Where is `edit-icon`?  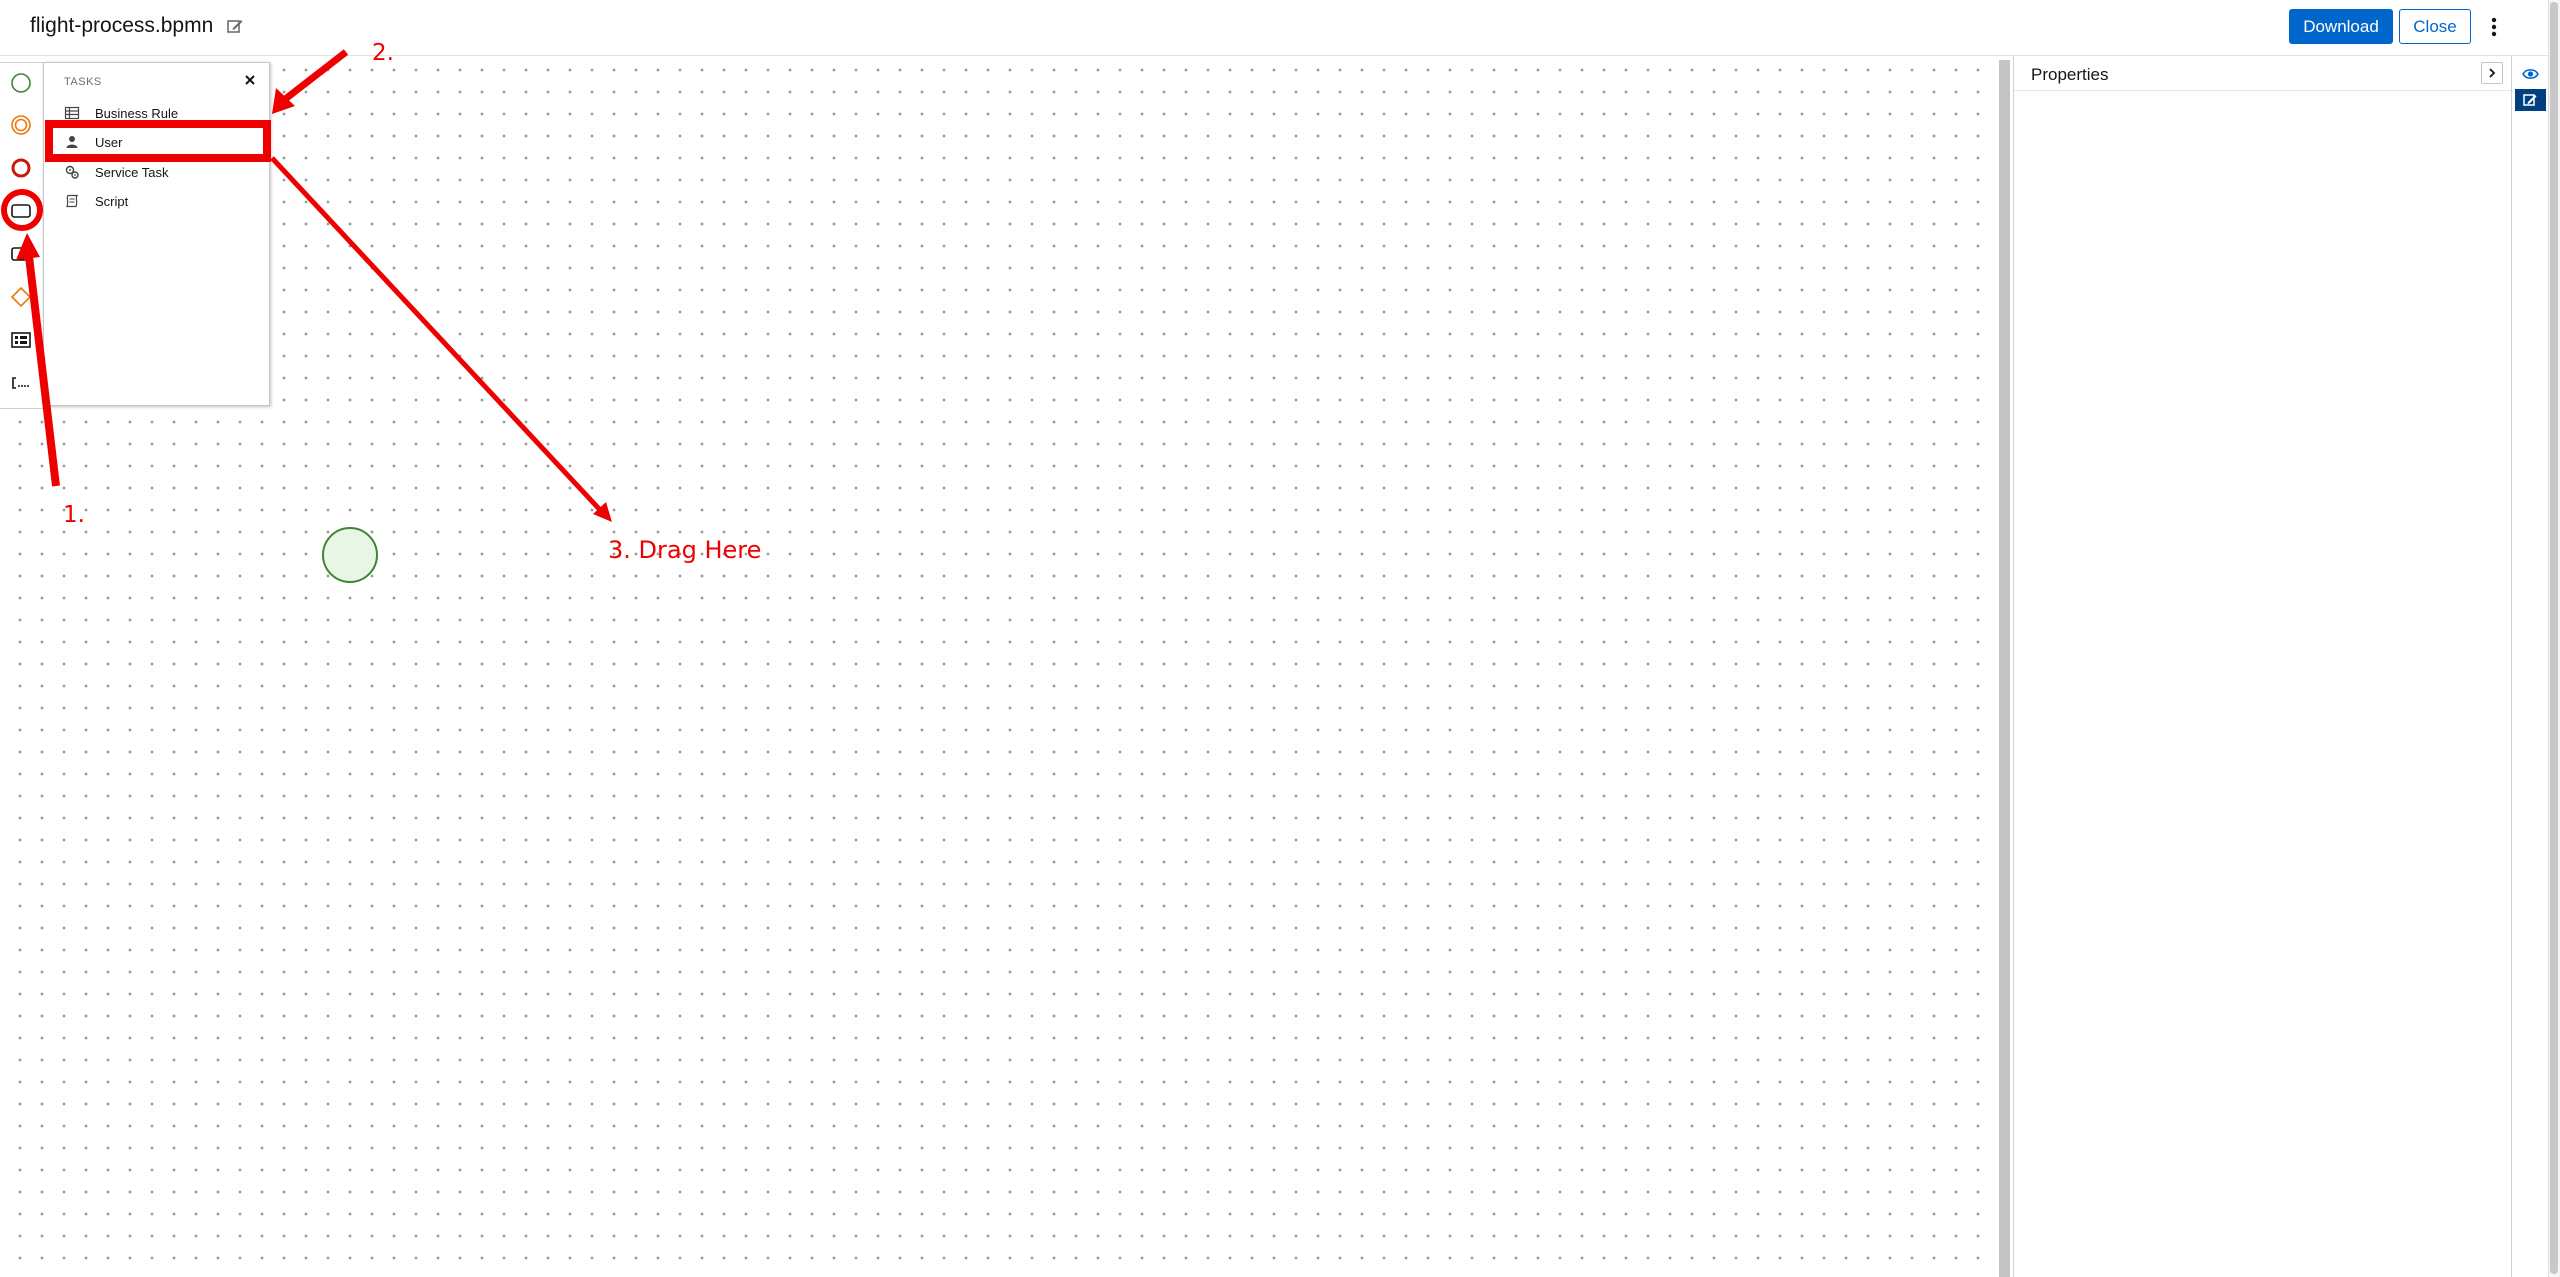
edit-icon is located at coordinates (2530, 100).